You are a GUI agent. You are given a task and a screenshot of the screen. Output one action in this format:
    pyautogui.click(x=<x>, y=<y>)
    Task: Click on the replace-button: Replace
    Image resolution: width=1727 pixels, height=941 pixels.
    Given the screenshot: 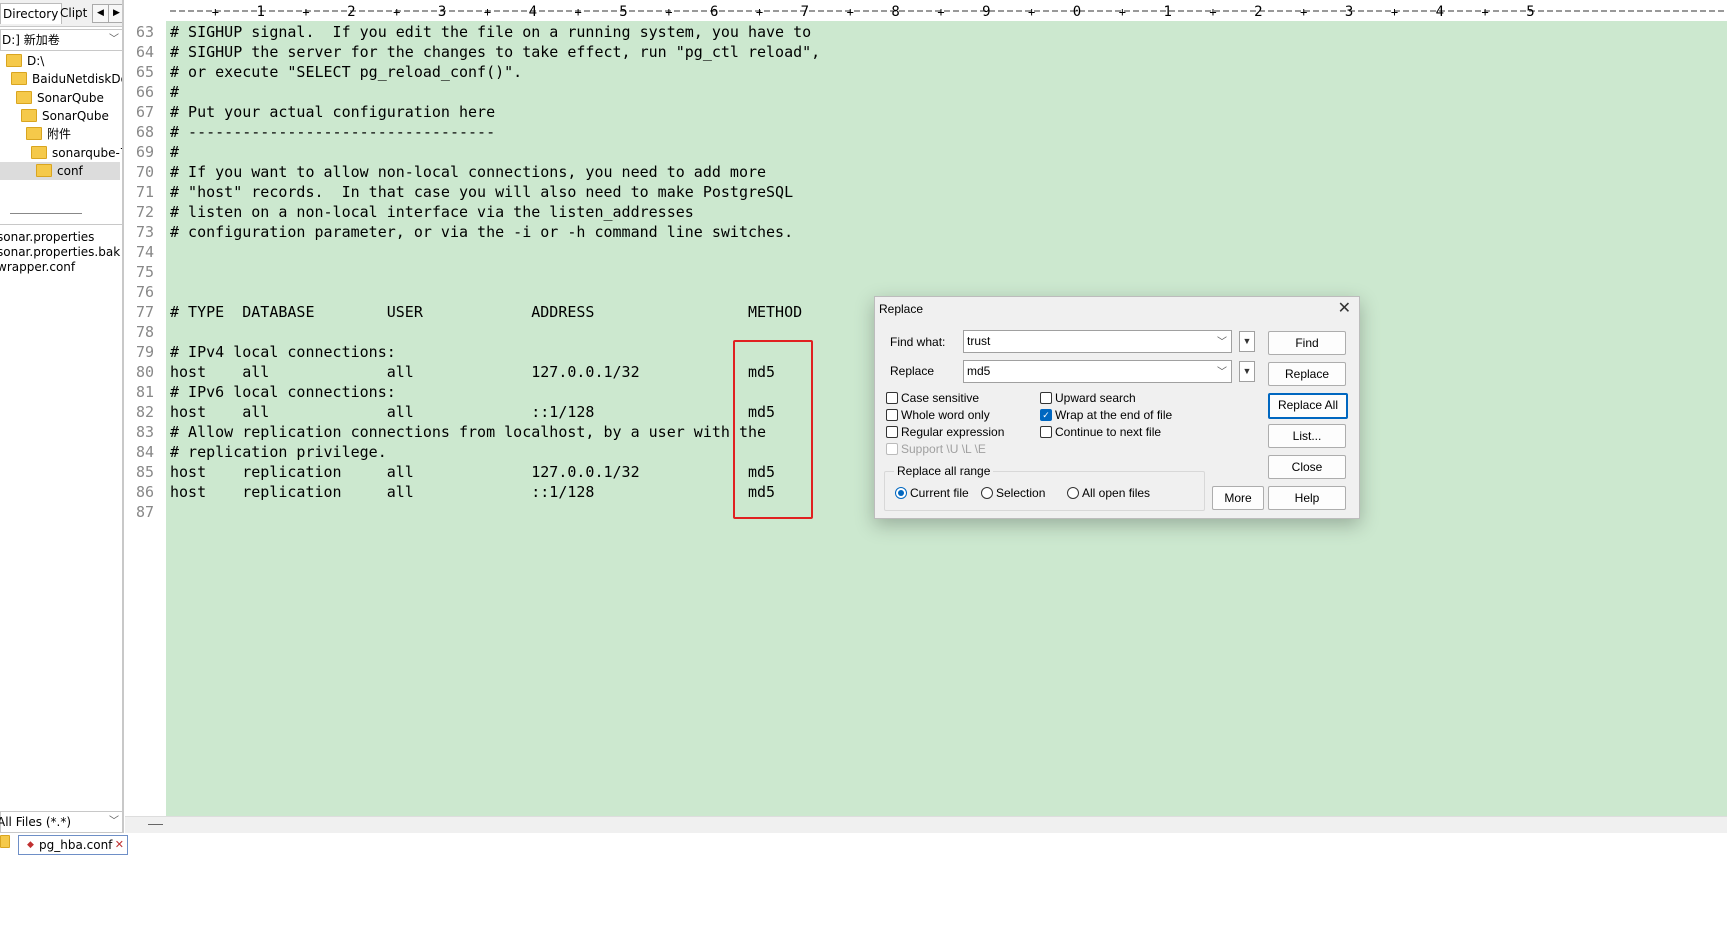 What is the action you would take?
    pyautogui.click(x=1307, y=374)
    